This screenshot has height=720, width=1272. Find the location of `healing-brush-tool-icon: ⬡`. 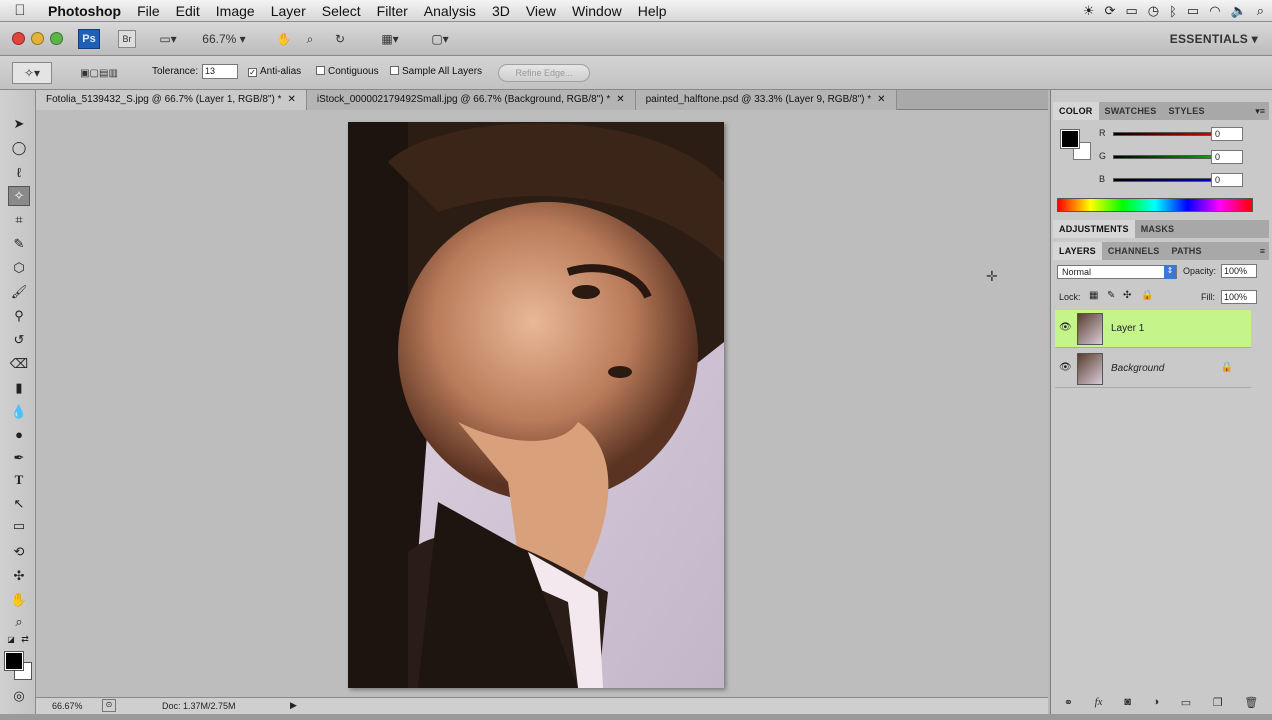

healing-brush-tool-icon: ⬡ is located at coordinates (19, 268).